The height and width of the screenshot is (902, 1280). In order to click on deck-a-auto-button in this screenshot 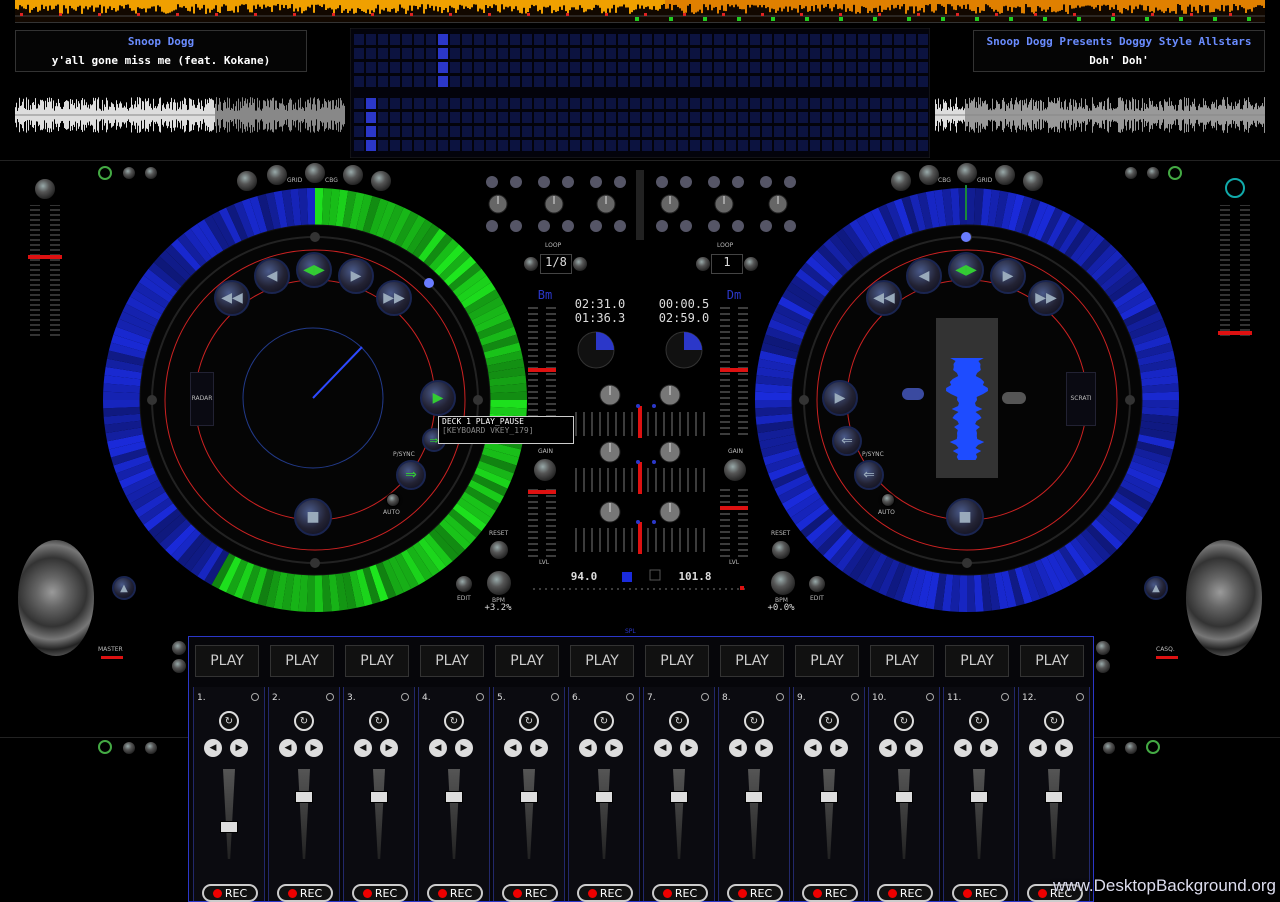, I will do `click(393, 500)`.